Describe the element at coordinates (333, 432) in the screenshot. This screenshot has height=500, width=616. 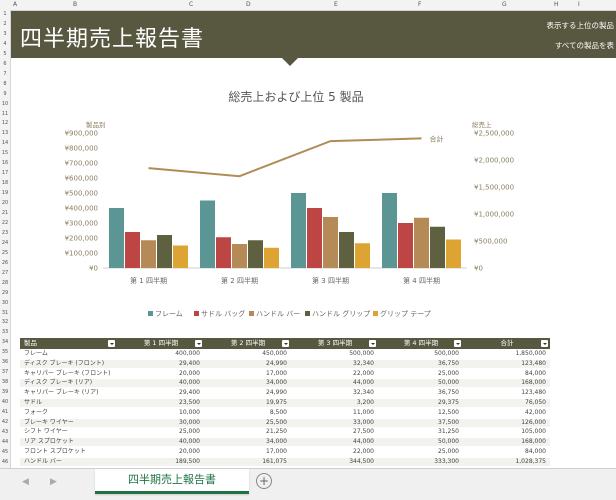
I see `value-cell: 27,500` at that location.